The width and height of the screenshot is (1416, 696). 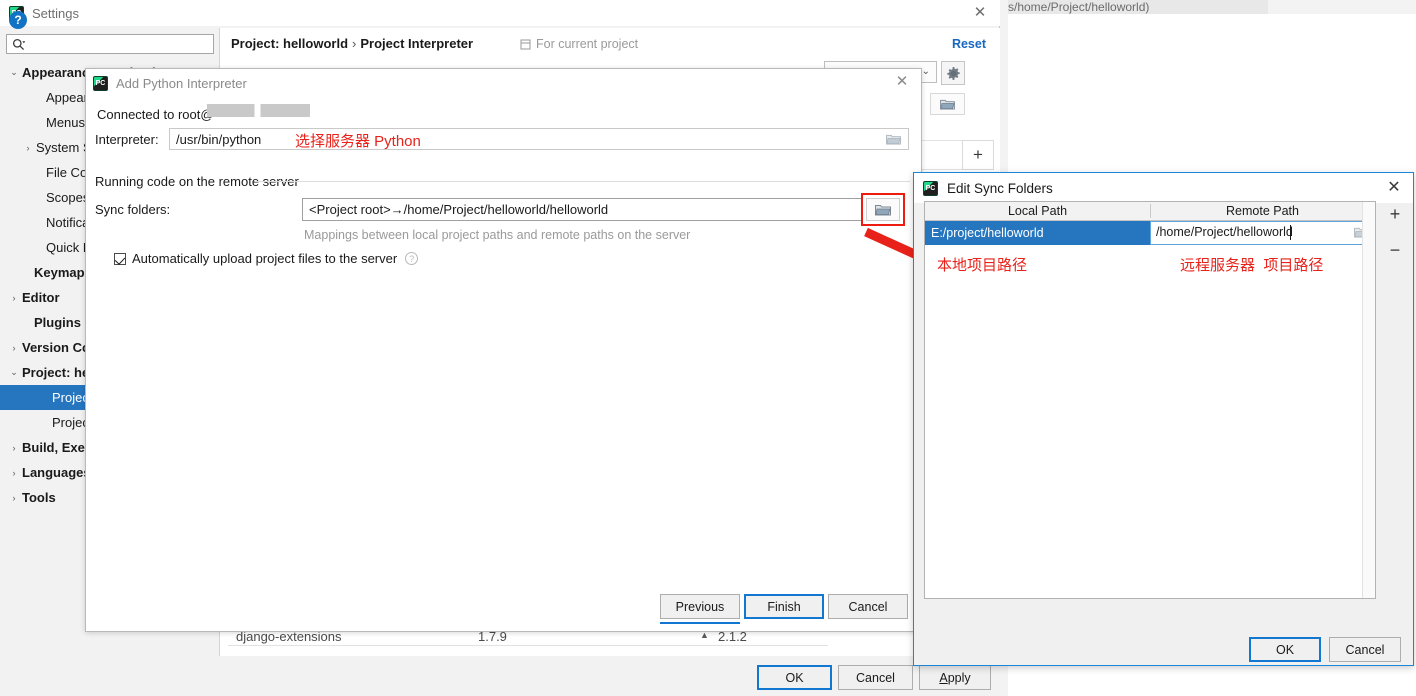 I want to click on auto-upload-checkbox, so click(x=120, y=258).